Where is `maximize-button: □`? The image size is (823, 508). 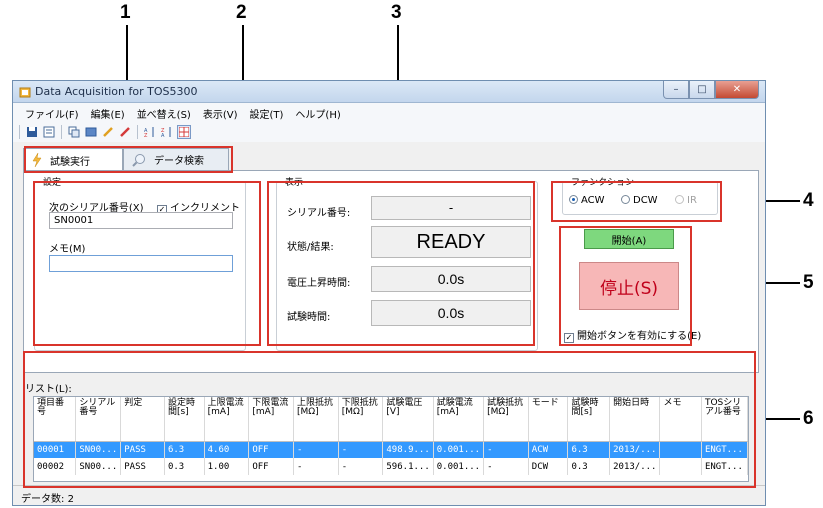 maximize-button: □ is located at coordinates (702, 90).